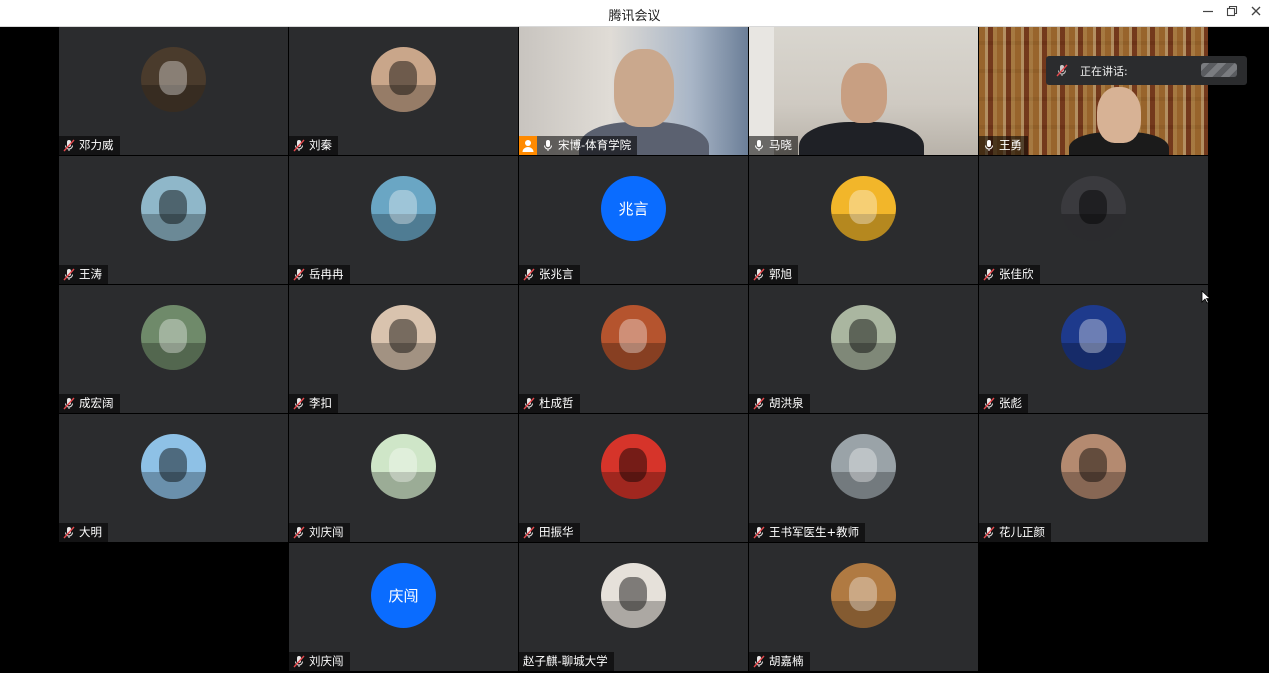 Image resolution: width=1269 pixels, height=673 pixels. What do you see at coordinates (326, 532) in the screenshot?
I see `participant-name: 刘庆闯` at bounding box center [326, 532].